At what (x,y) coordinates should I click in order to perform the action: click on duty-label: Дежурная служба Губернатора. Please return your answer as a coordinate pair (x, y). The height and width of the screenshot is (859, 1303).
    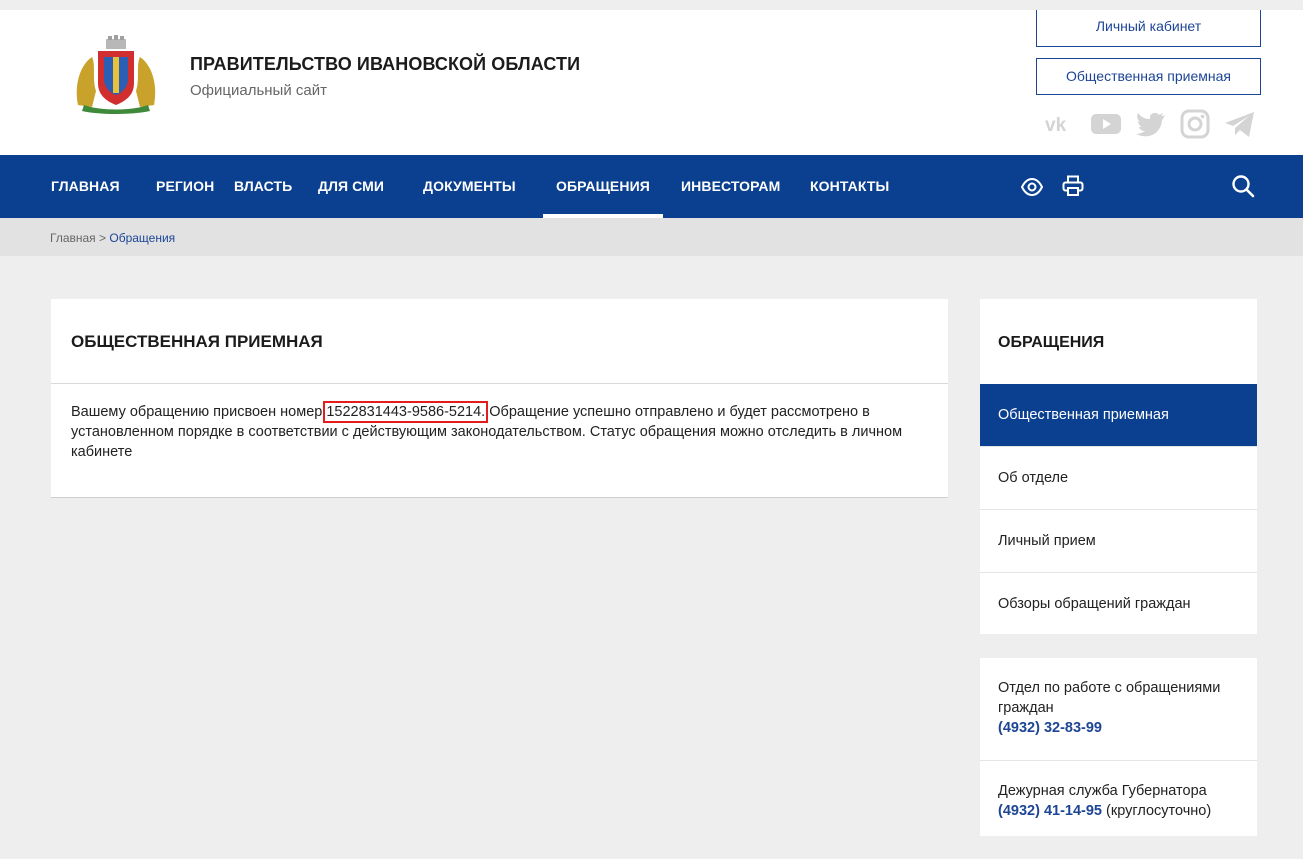
    Looking at the image, I should click on (1102, 791).